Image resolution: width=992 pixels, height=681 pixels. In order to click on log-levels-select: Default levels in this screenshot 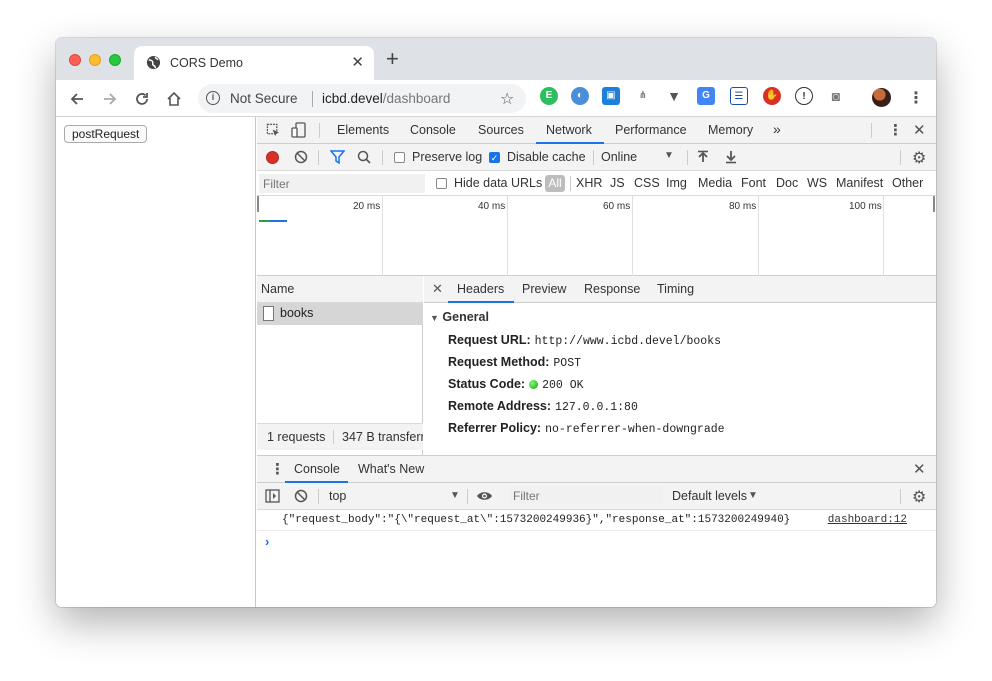, I will do `click(709, 496)`.